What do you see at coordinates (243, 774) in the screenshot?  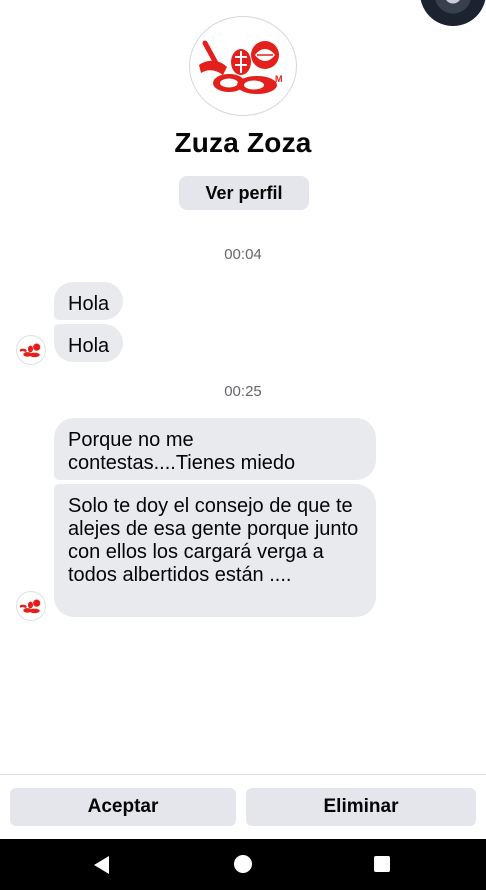 I see `divider` at bounding box center [243, 774].